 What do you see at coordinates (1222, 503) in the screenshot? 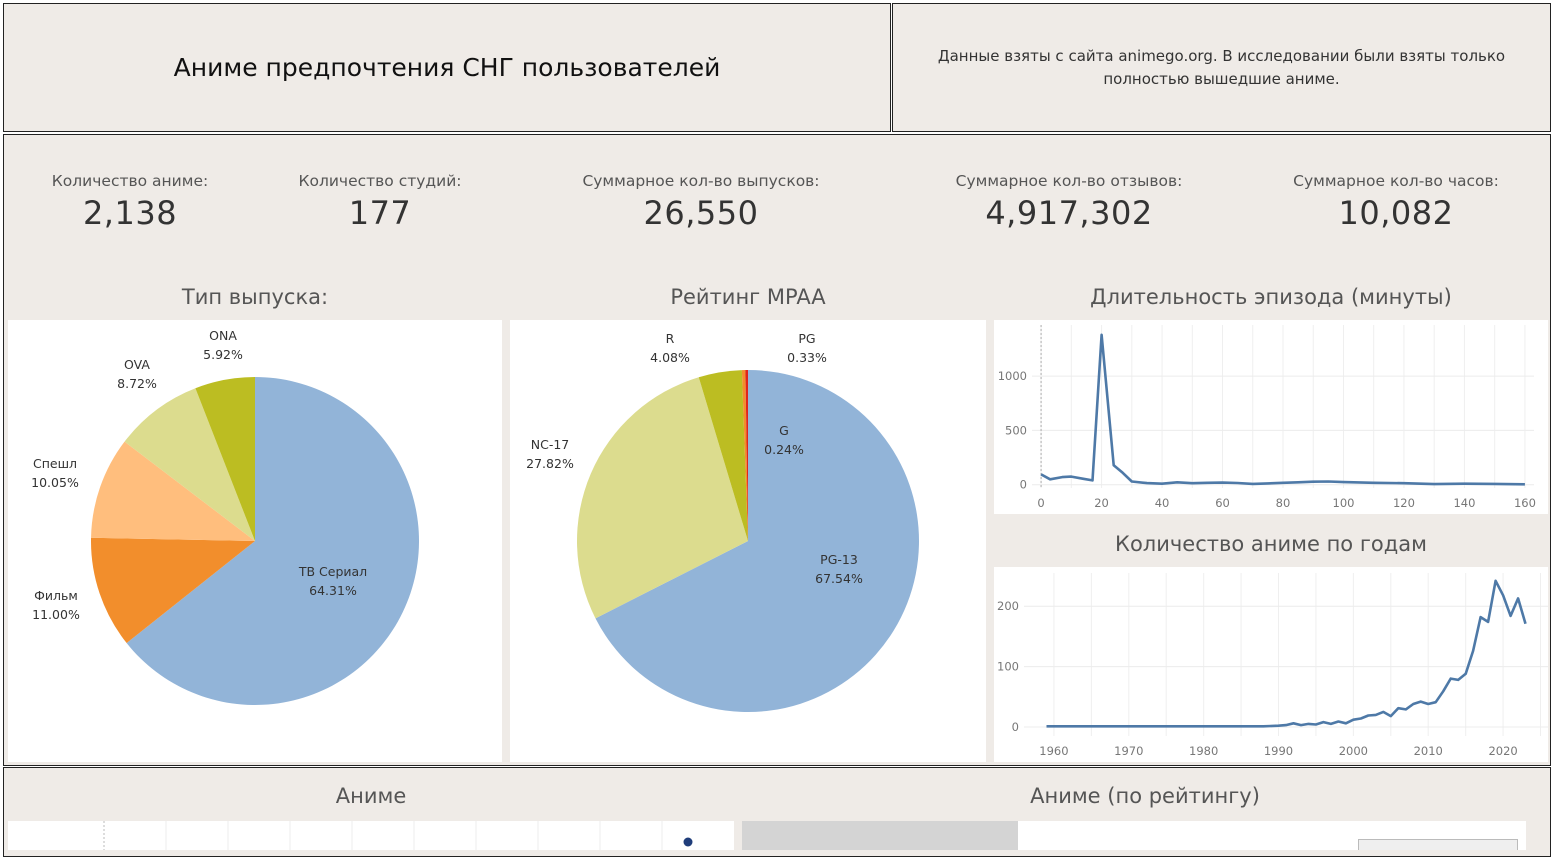
I see `x-tick-label: 60` at bounding box center [1222, 503].